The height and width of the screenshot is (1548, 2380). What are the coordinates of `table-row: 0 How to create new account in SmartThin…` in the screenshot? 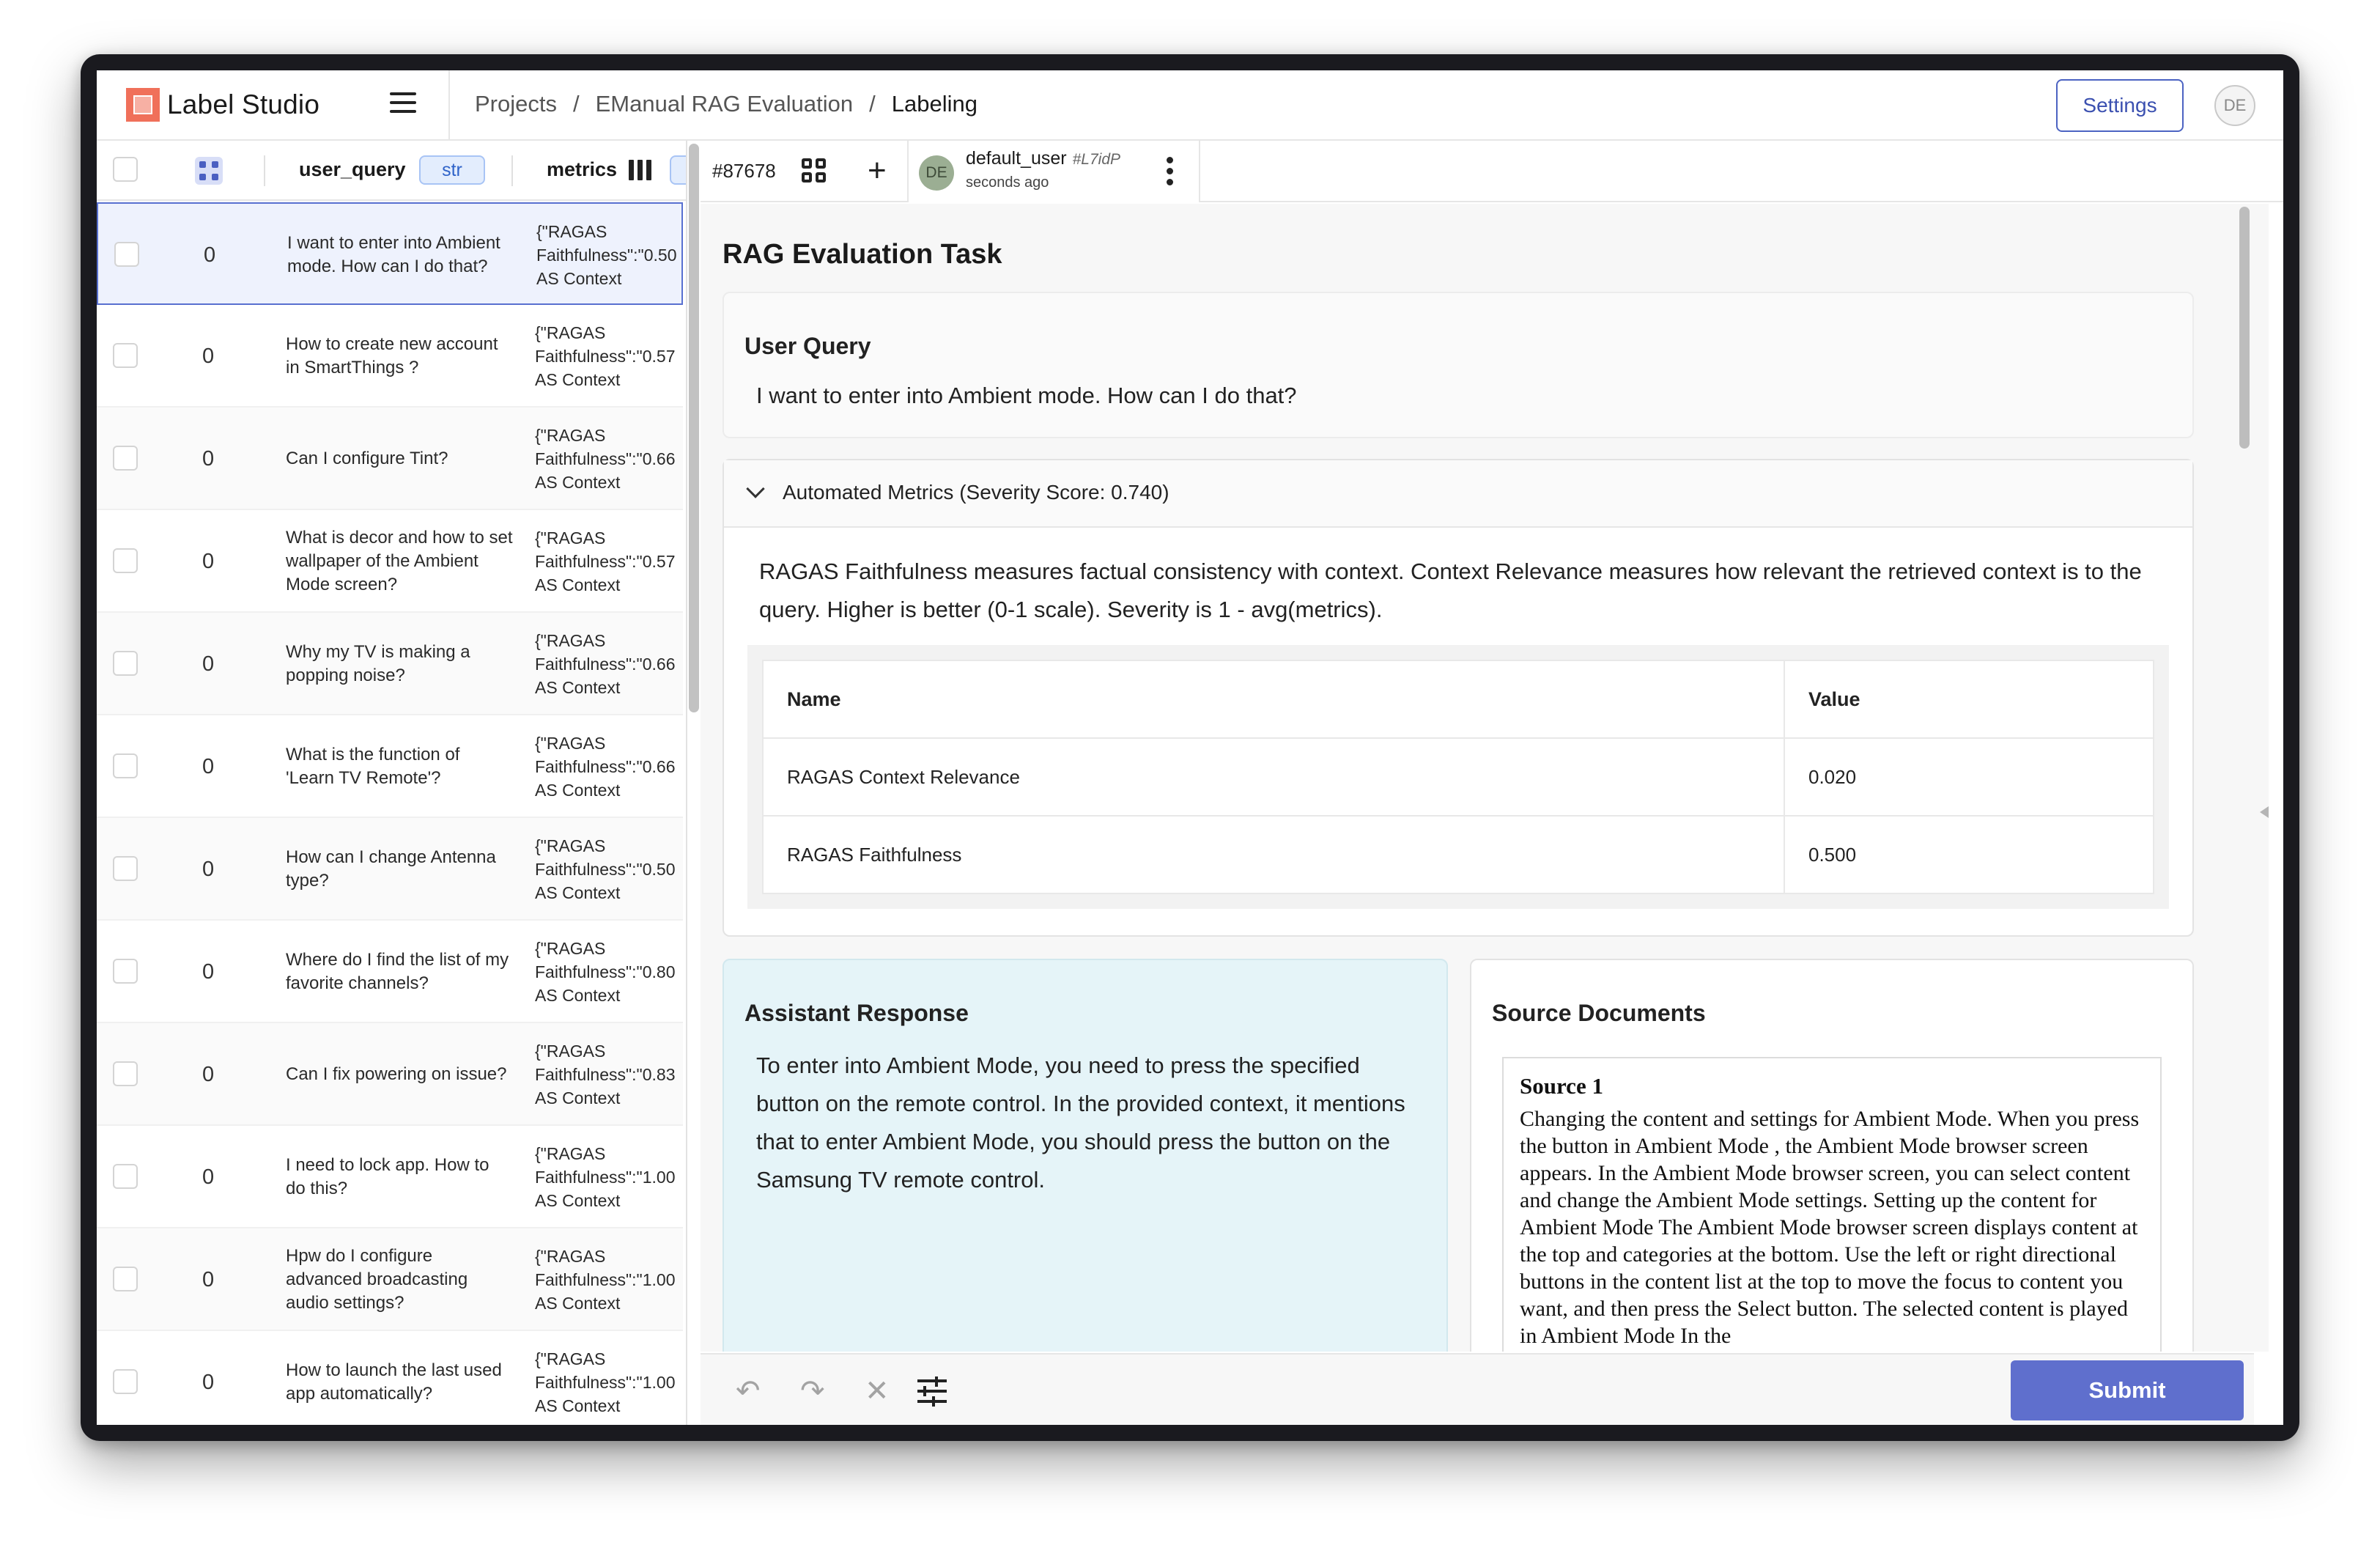 It's located at (390, 356).